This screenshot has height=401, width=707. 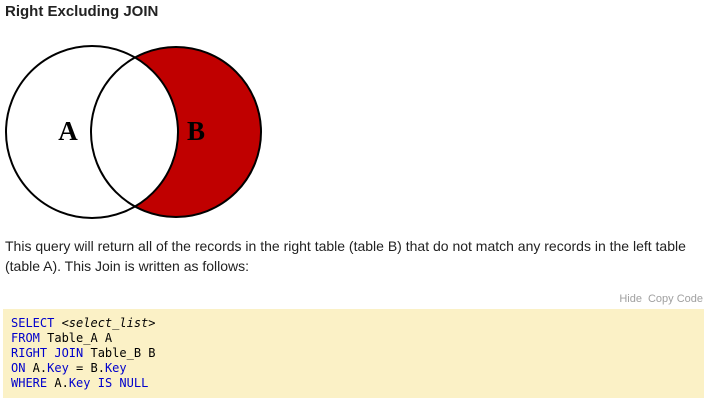 I want to click on hide-code-link: Hide, so click(x=630, y=299).